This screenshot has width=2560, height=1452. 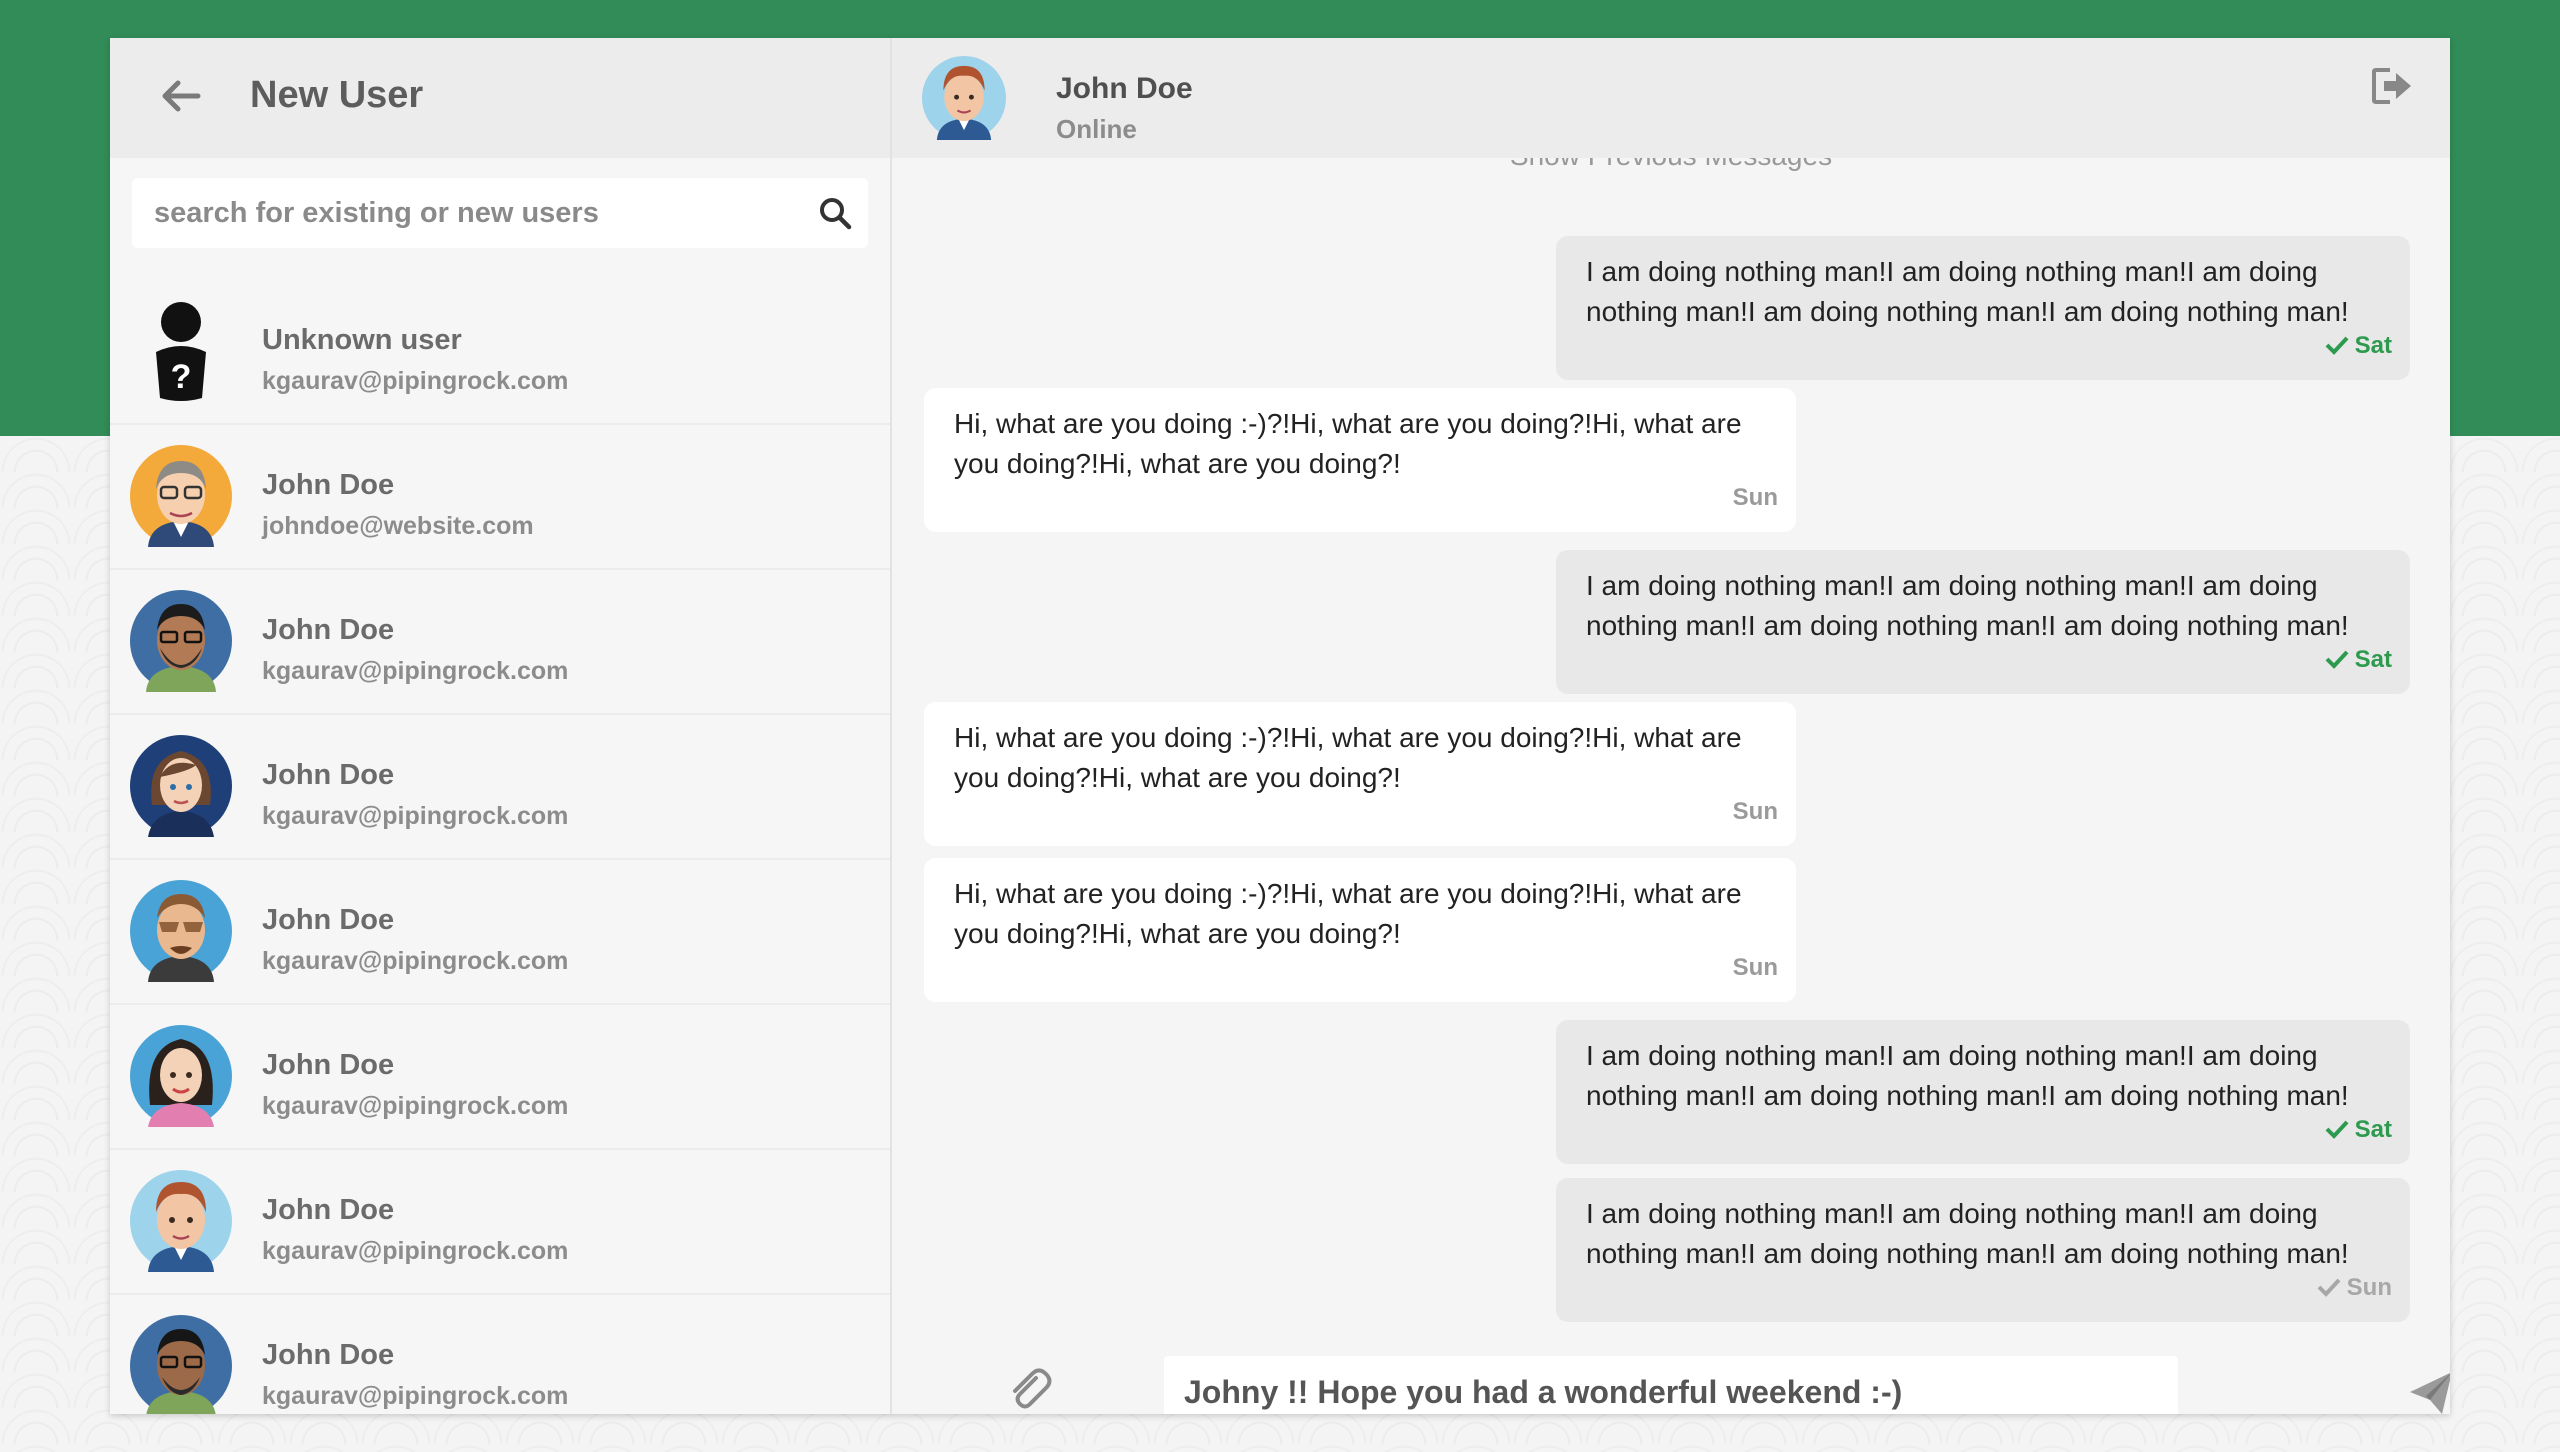 I want to click on search-icon, so click(x=835, y=213).